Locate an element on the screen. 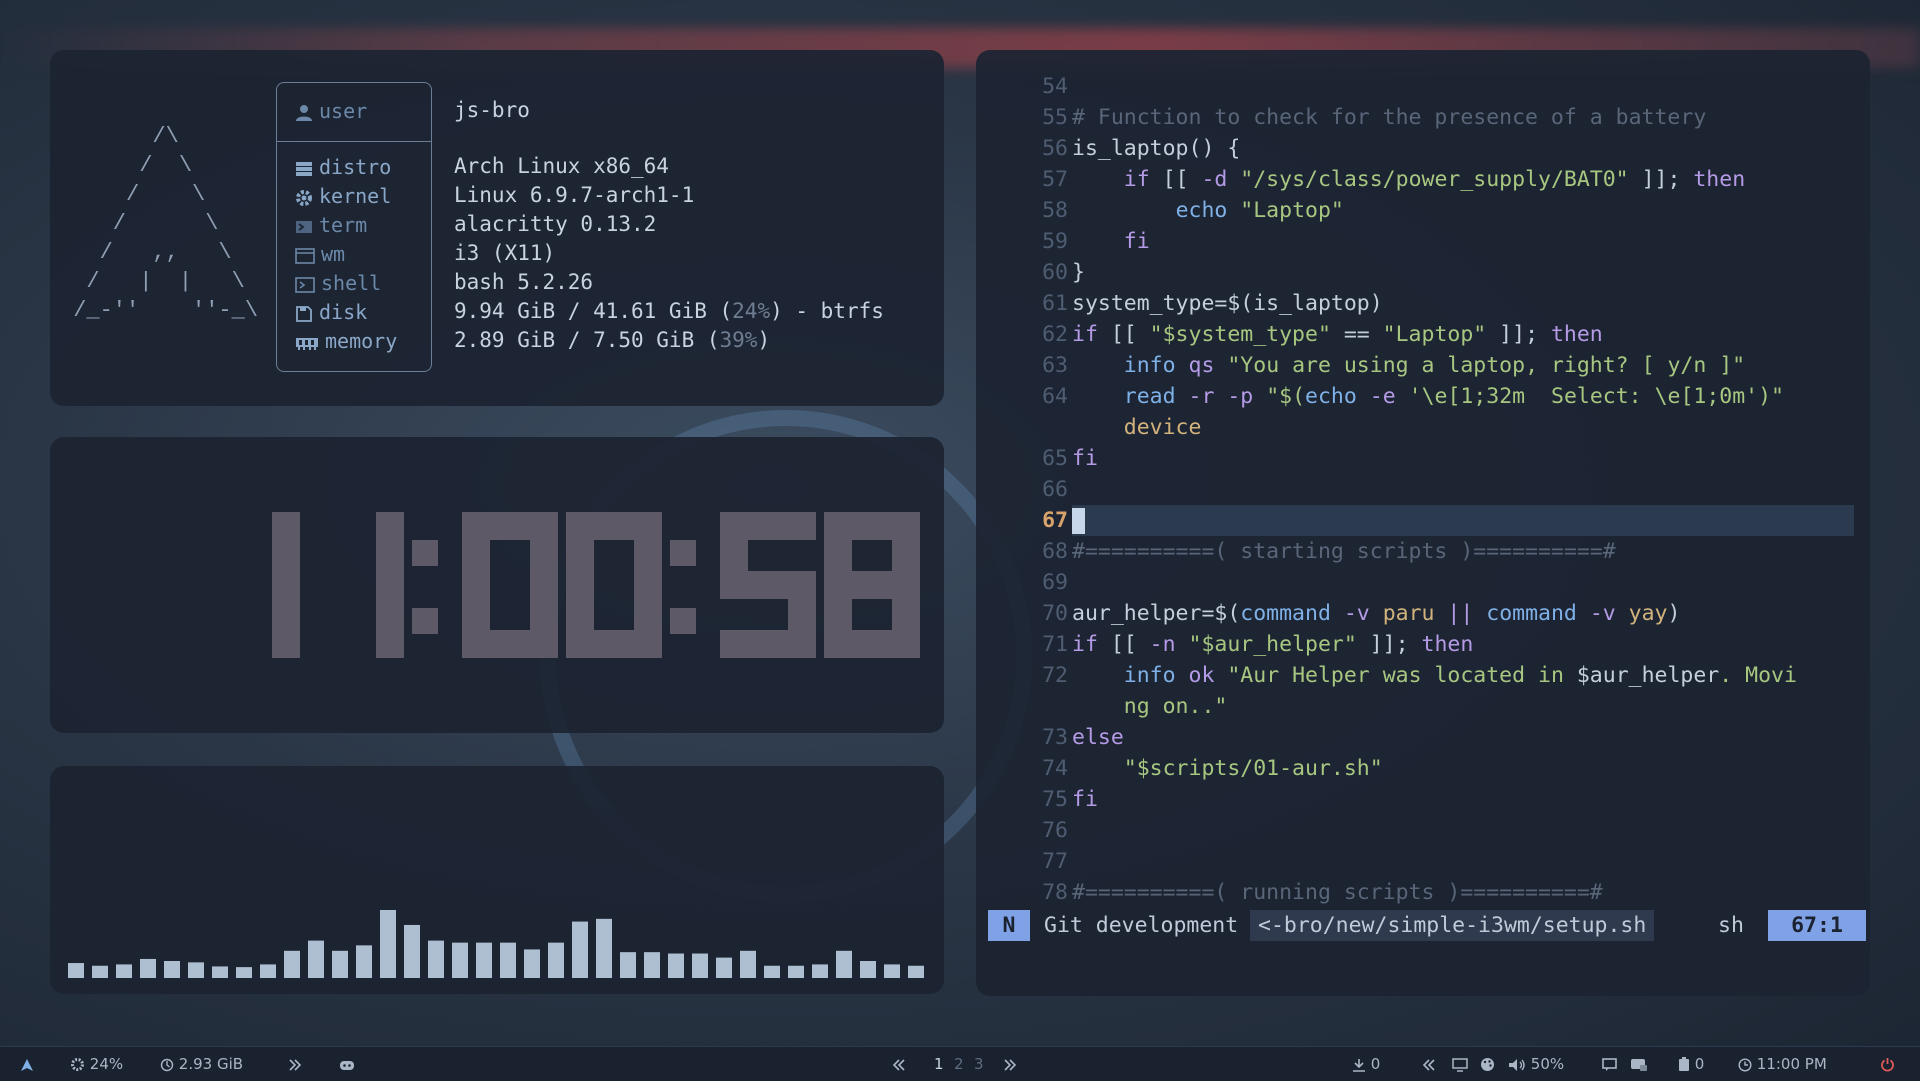  volume-level: 50% is located at coordinates (1547, 1064).